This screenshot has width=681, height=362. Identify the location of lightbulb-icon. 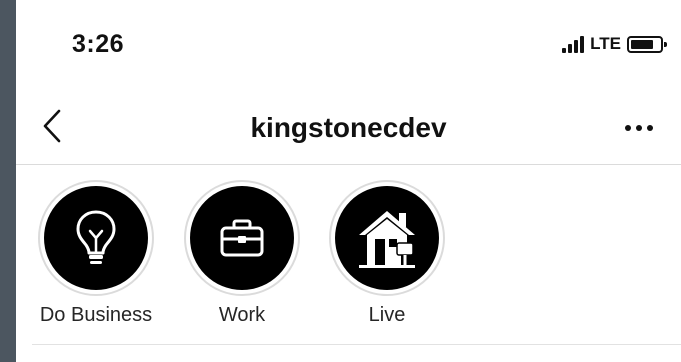
(96, 237).